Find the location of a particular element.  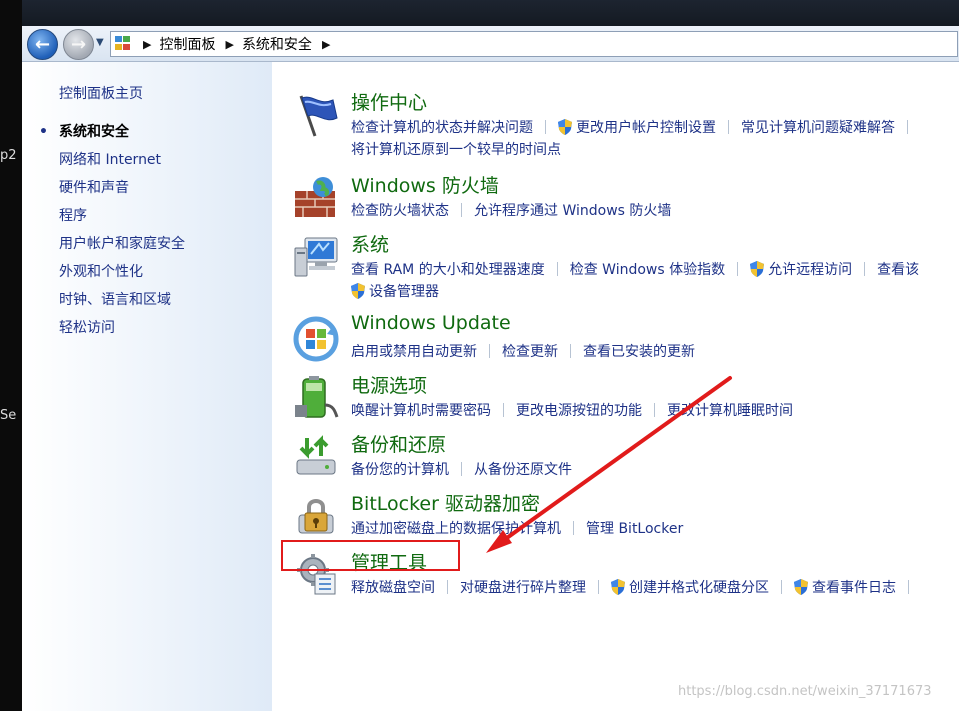

category-title-action-center: 操作中心 is located at coordinates (389, 101).